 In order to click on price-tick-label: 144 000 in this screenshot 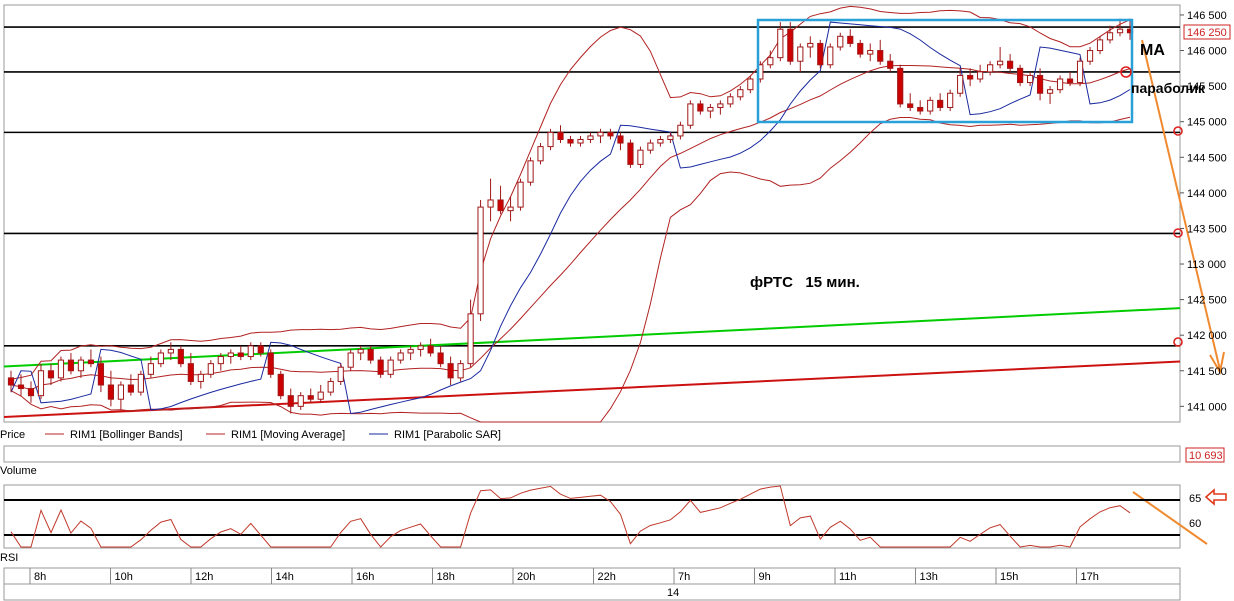, I will do `click(1207, 194)`.